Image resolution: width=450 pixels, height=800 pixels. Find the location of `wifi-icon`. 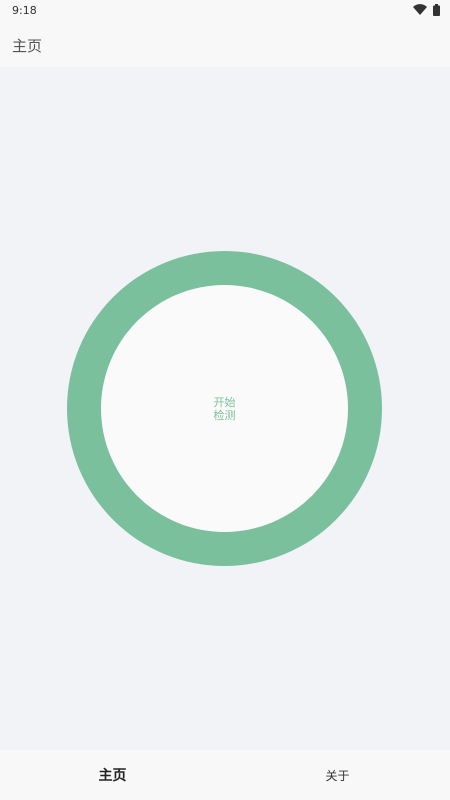

wifi-icon is located at coordinates (420, 11).